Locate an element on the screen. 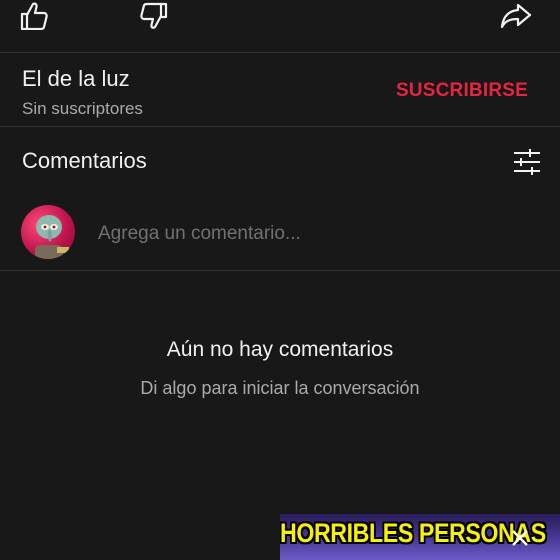  sliders-icon is located at coordinates (527, 162).